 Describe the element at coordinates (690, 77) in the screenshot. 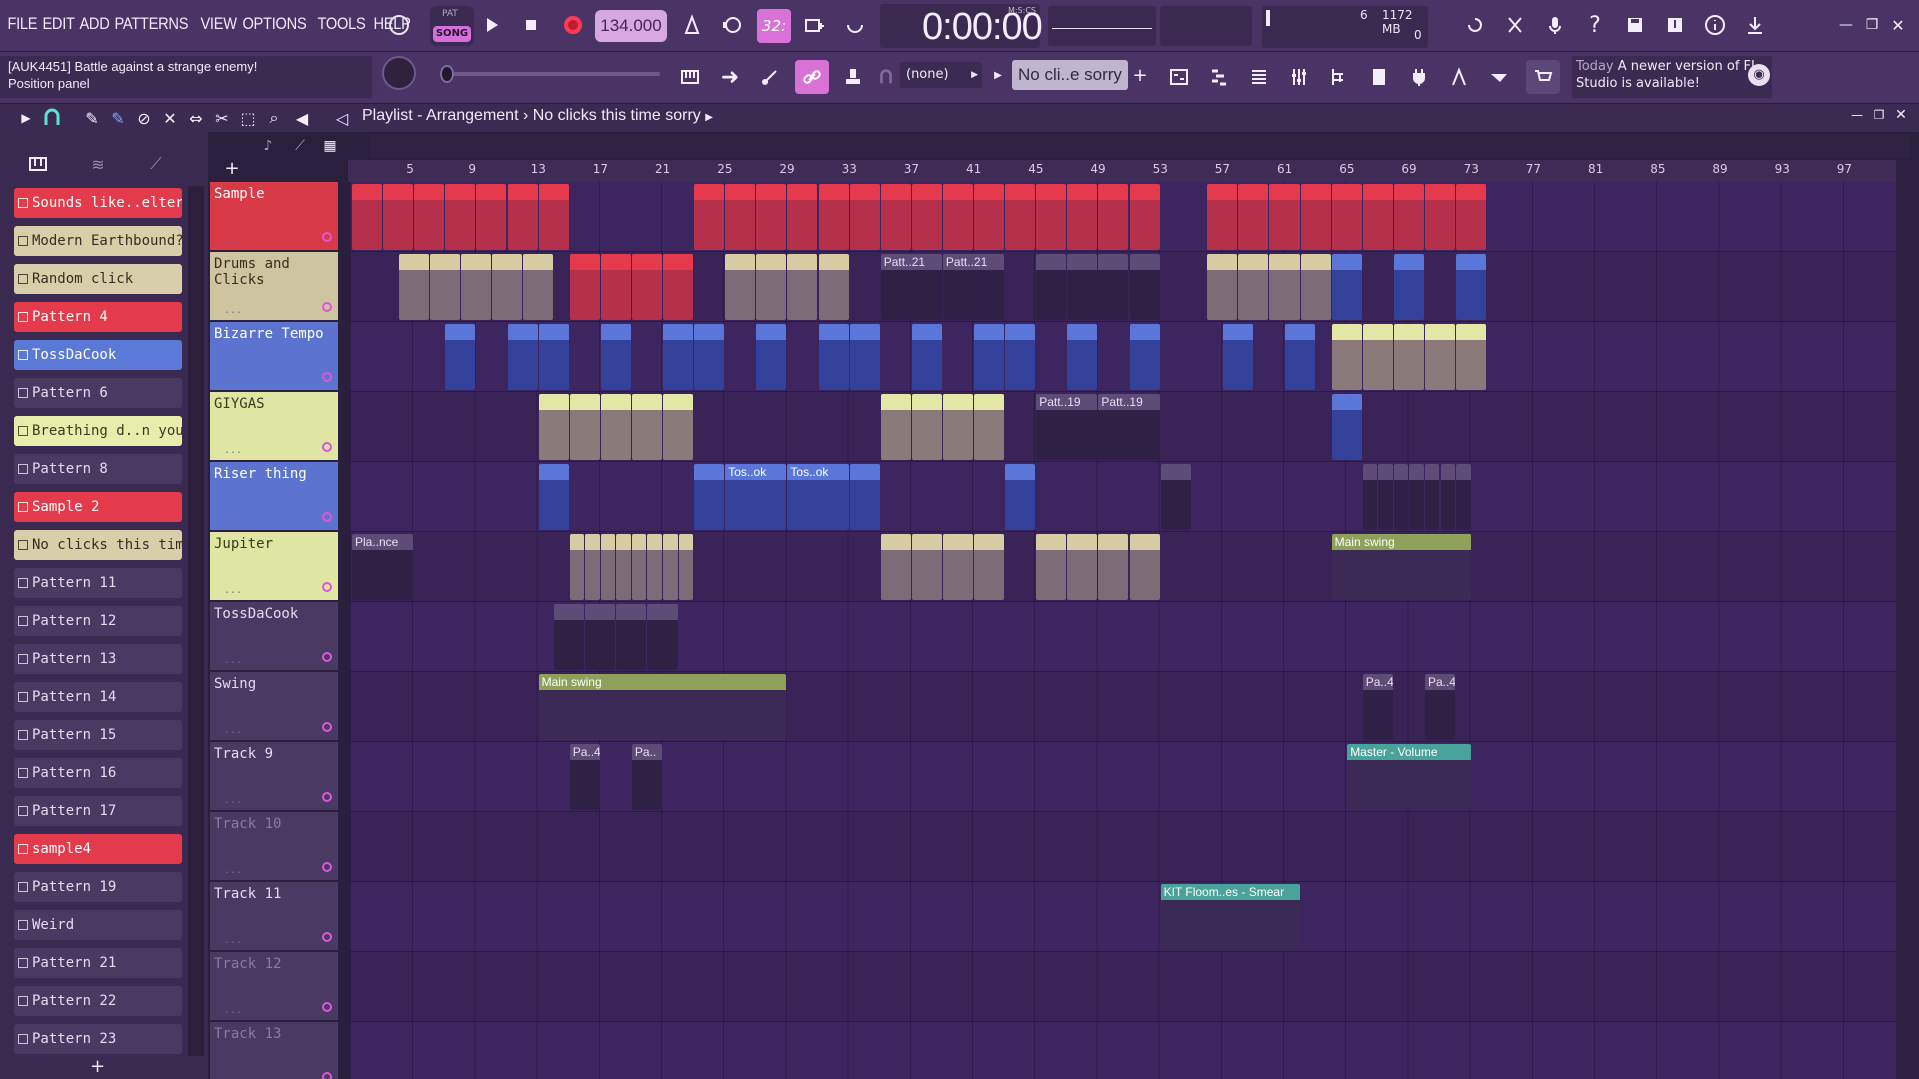

I see `piano-keys-icon` at that location.